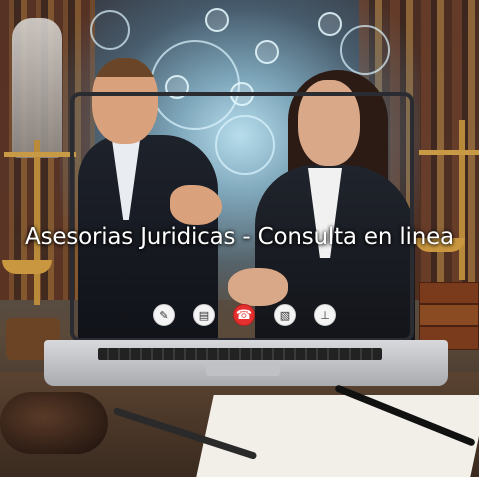 The width and height of the screenshot is (479, 477). I want to click on banner-title: Asesorias Juridicas - Consulta en linea, so click(239, 237).